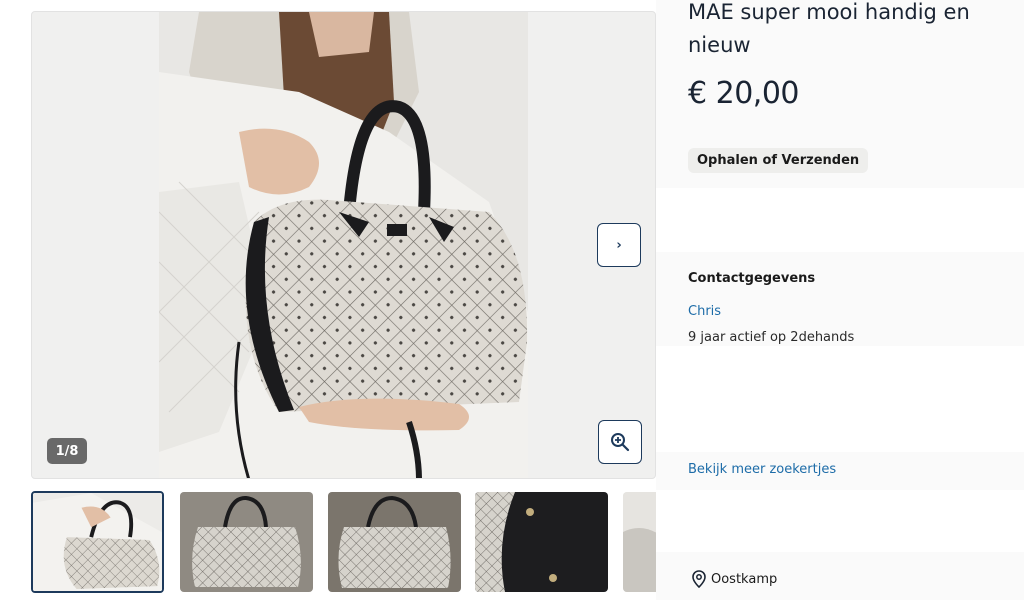 This screenshot has width=1024, height=600. I want to click on location-city: Oostkamp, so click(744, 579).